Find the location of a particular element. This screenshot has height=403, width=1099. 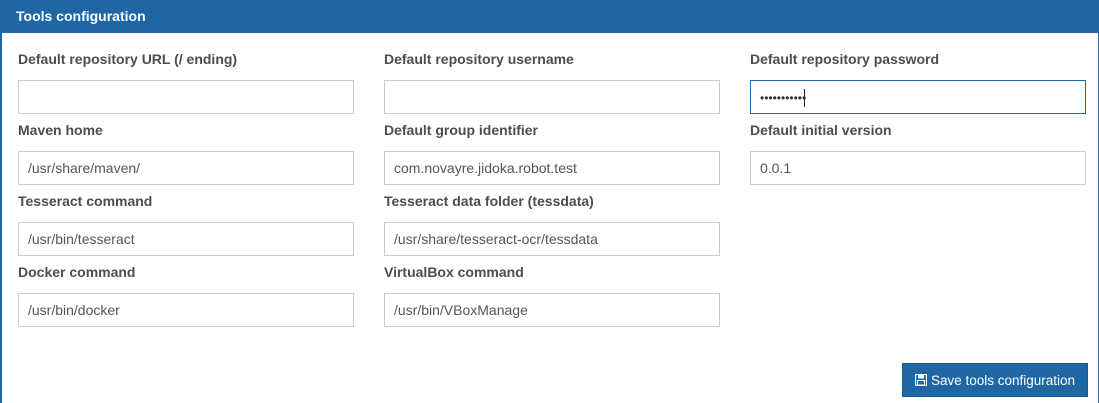

repo-password-label: Default repository password is located at coordinates (845, 59).